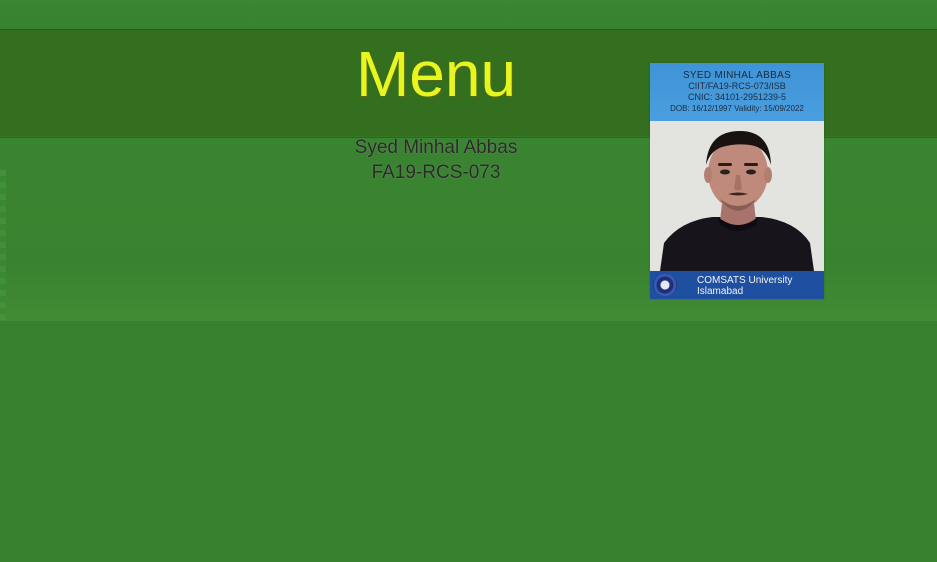 This screenshot has height=562, width=937. Describe the element at coordinates (737, 75) in the screenshot. I see `id-card-name: SYED MINHAL ABBAS` at that location.